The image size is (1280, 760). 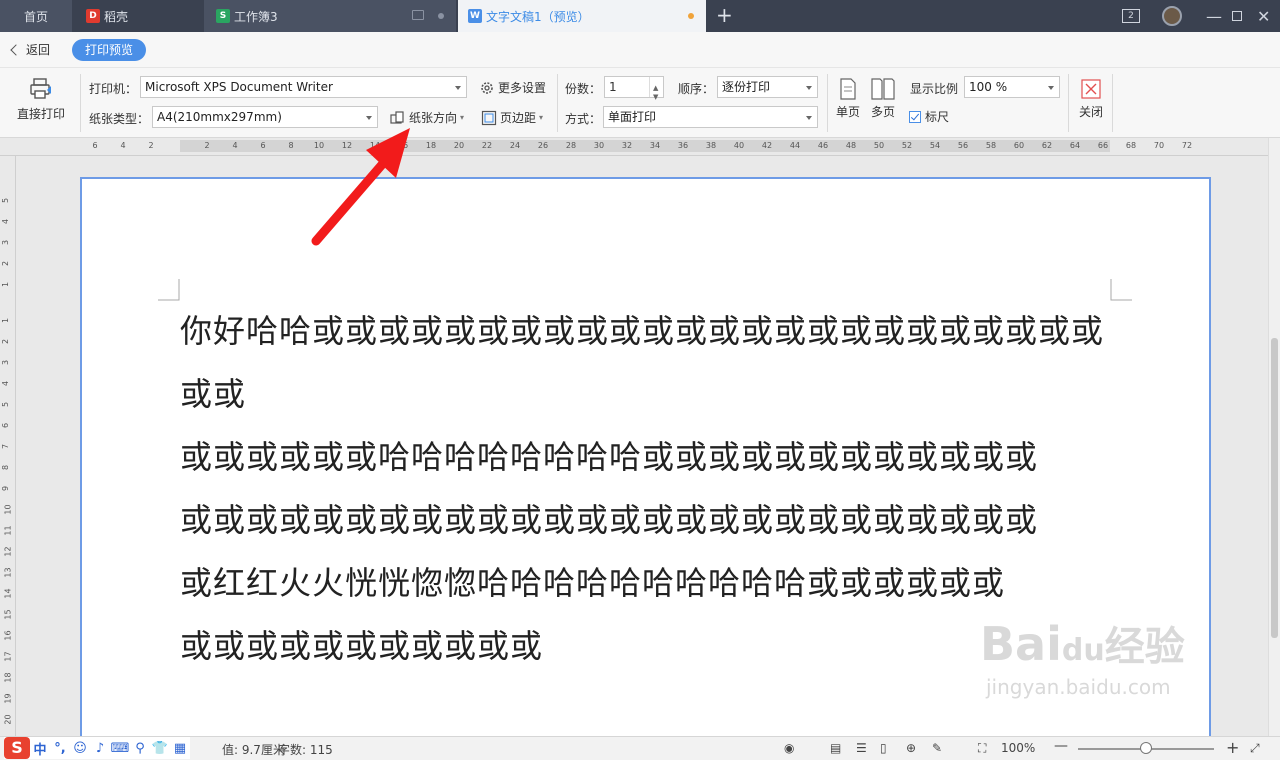 I want to click on order-select: 逐份打印, so click(x=767, y=87).